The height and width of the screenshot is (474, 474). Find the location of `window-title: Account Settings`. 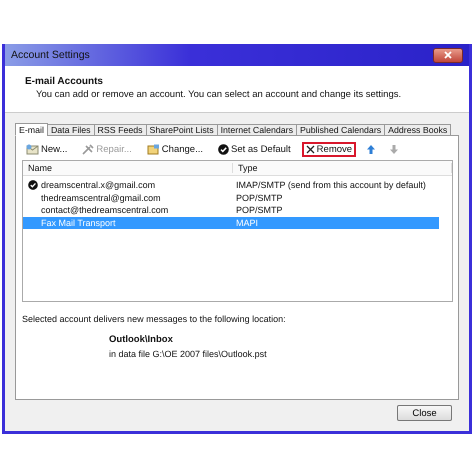

window-title: Account Settings is located at coordinates (50, 55).